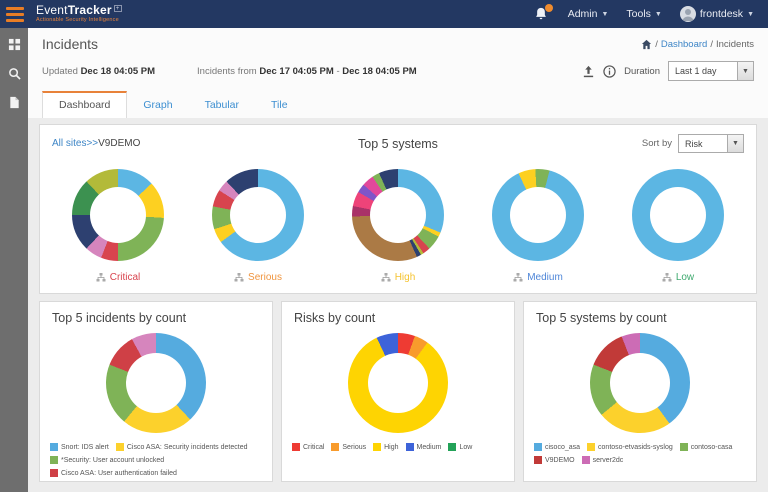  I want to click on donut-chart-critical, so click(118, 215).